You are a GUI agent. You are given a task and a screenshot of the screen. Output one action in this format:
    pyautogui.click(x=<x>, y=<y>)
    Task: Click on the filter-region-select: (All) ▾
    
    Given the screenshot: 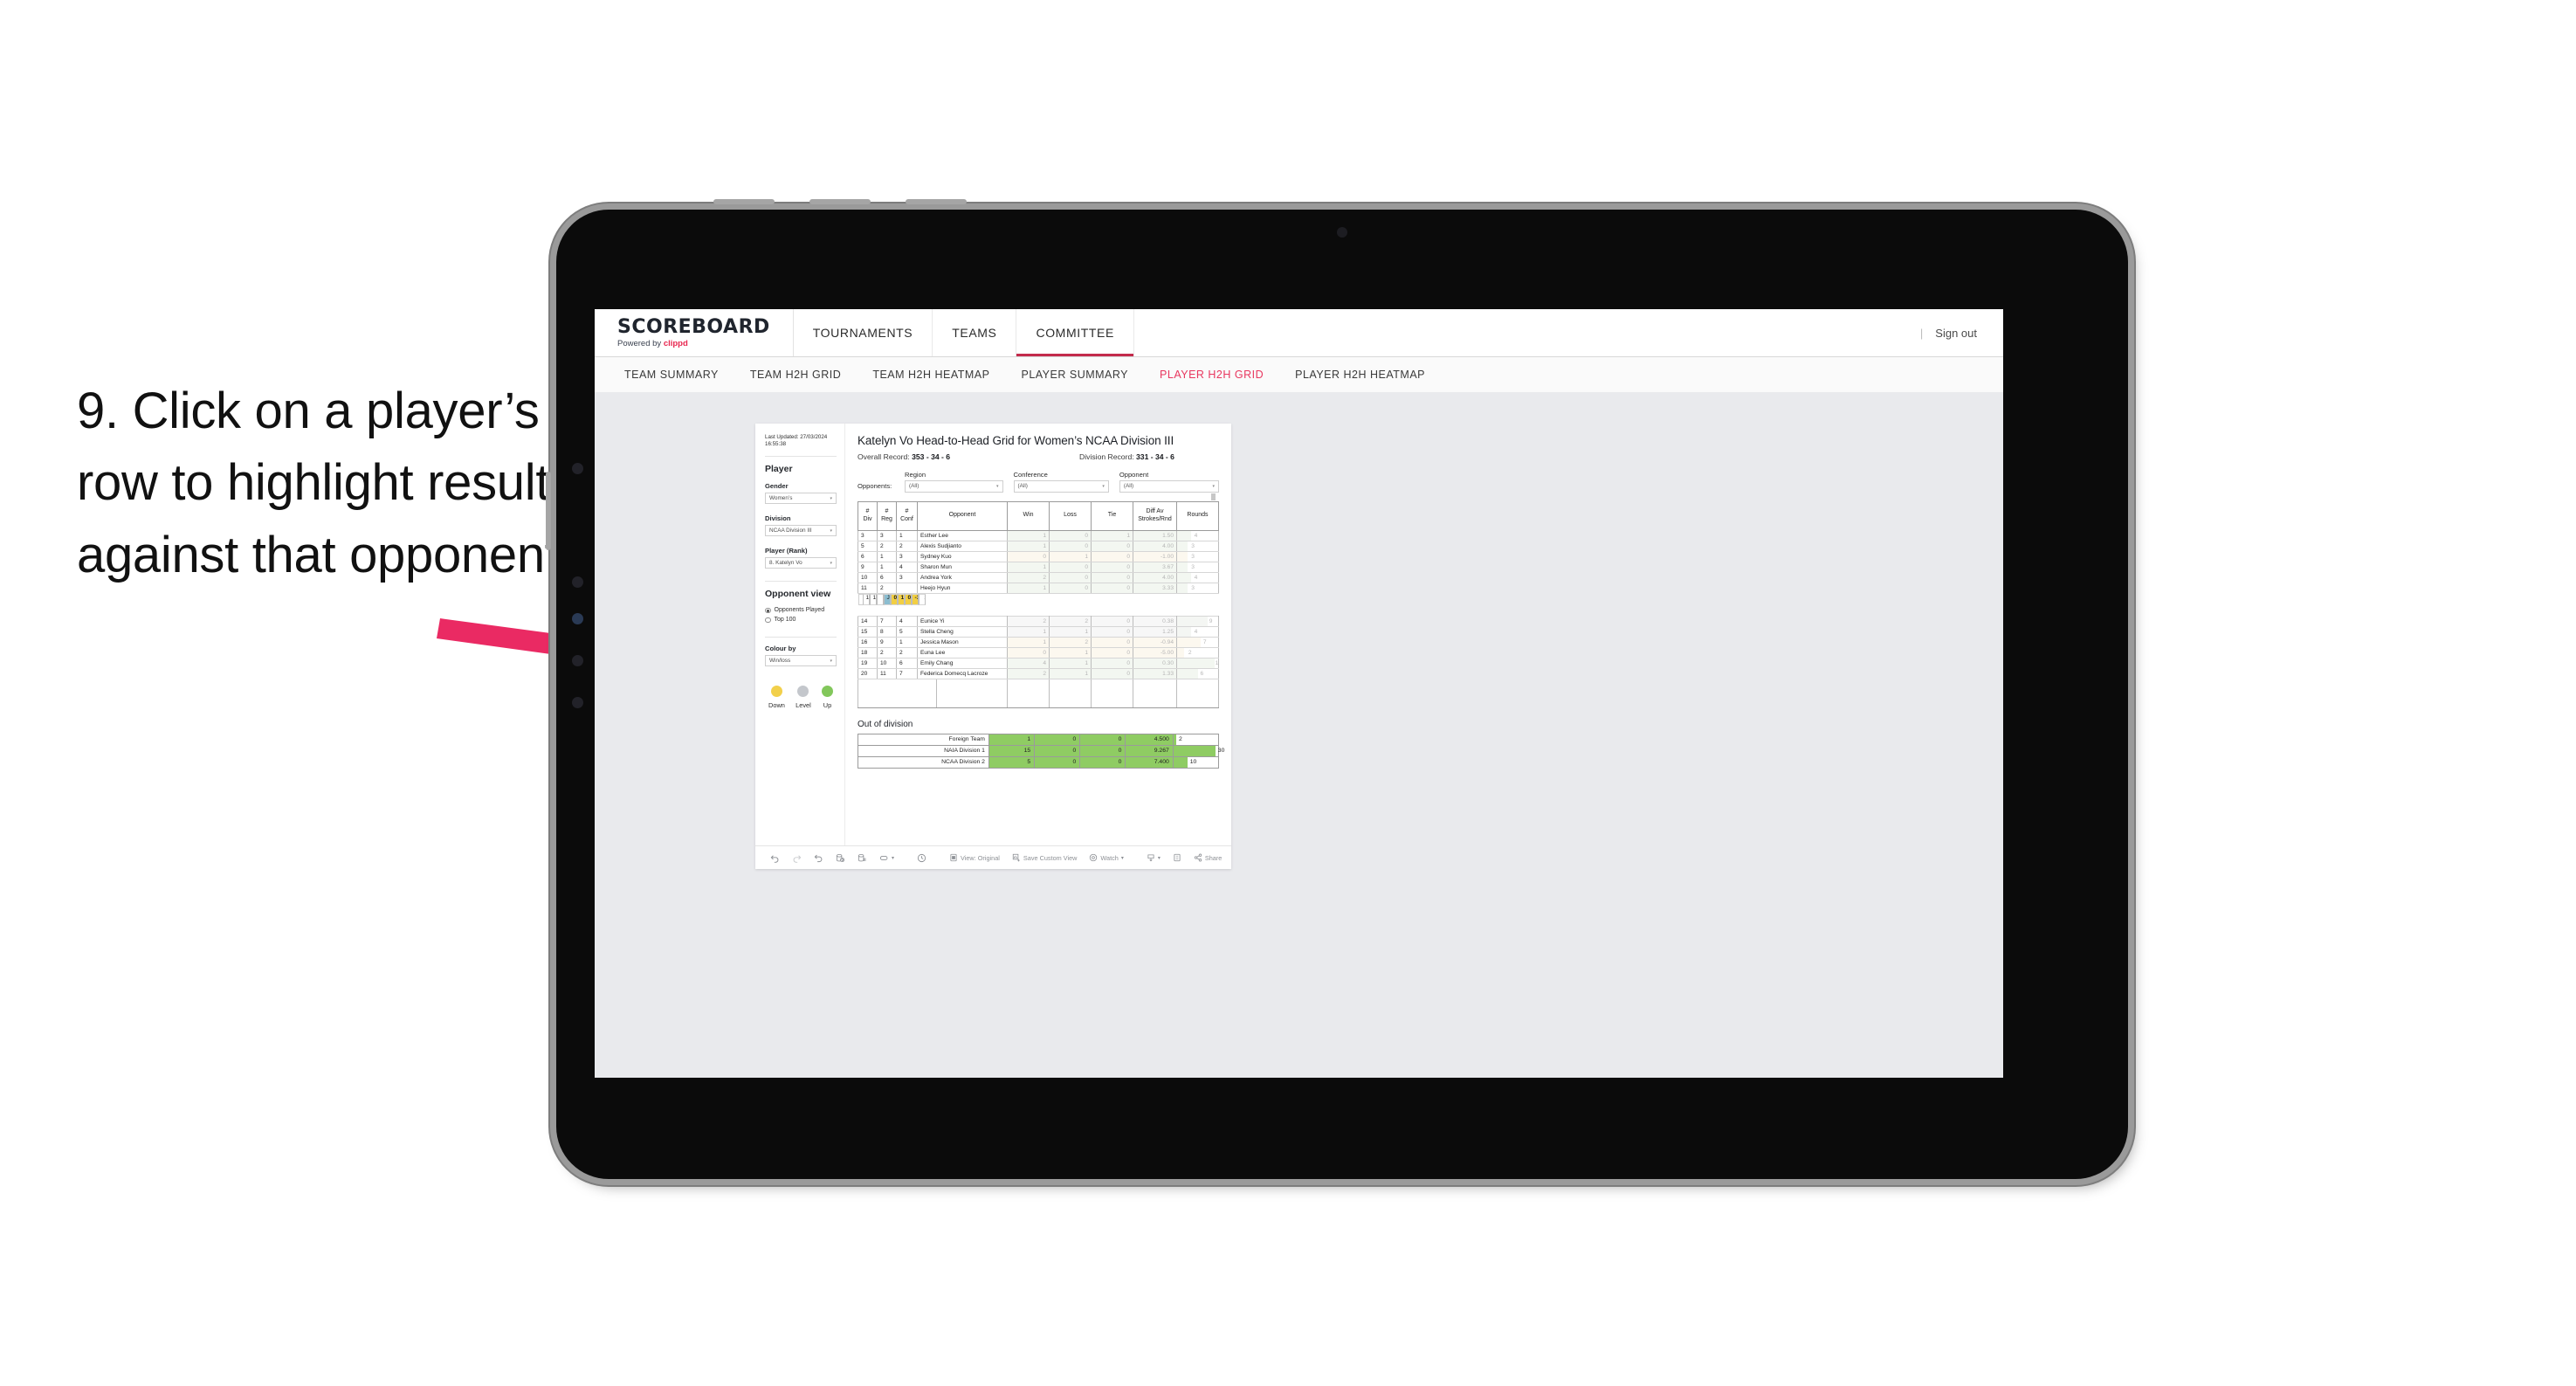 What is the action you would take?
    pyautogui.click(x=954, y=487)
    